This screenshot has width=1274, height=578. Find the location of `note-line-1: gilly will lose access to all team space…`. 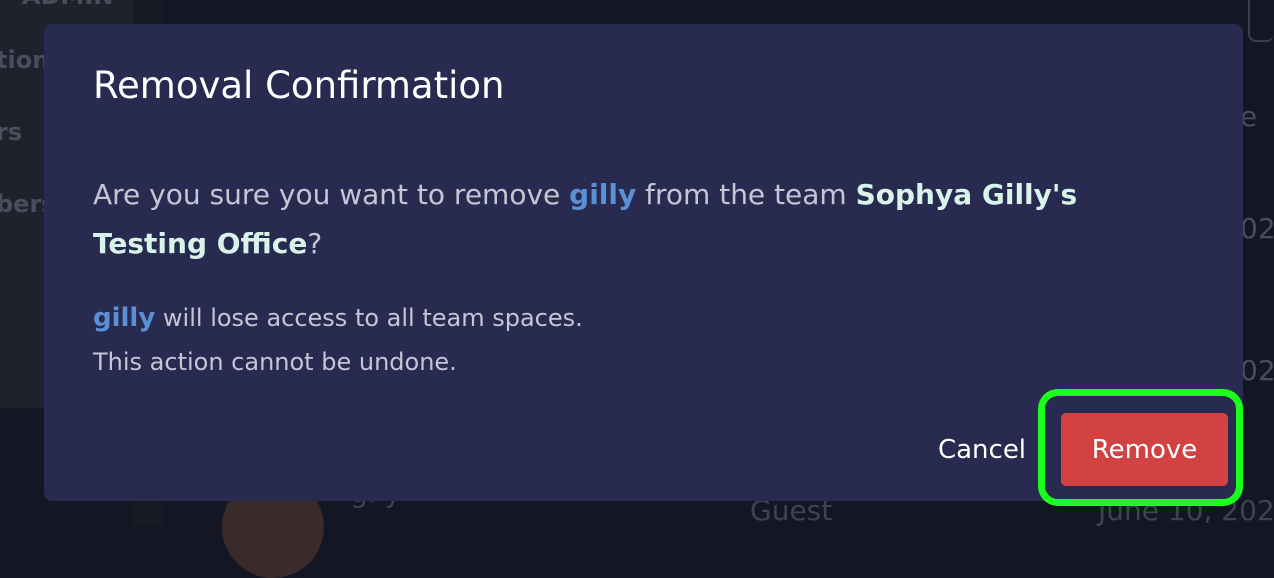

note-line-1: gilly will lose access to all team space… is located at coordinates (338, 318).